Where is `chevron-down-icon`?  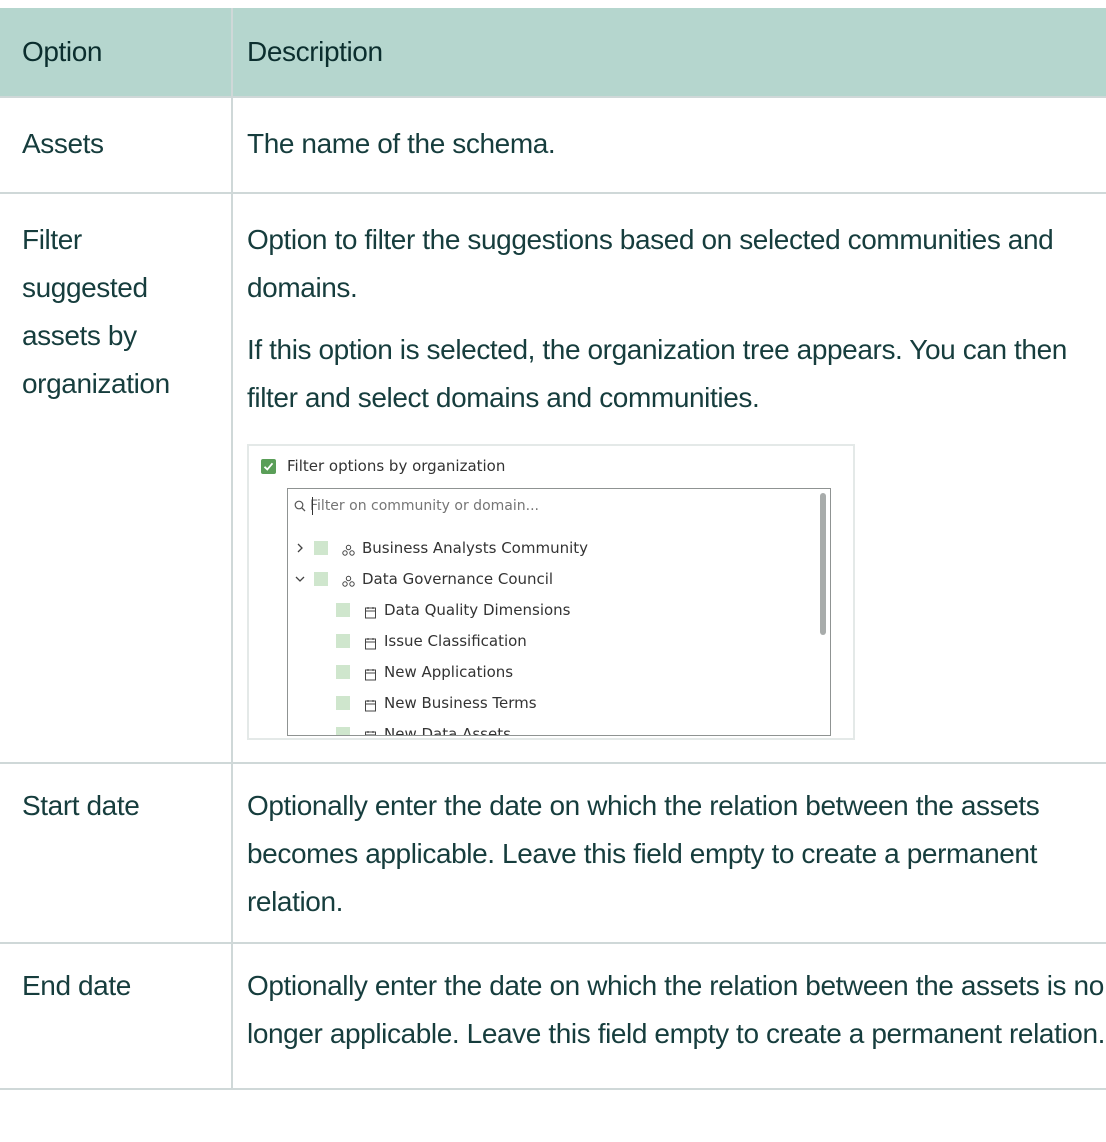 chevron-down-icon is located at coordinates (300, 579).